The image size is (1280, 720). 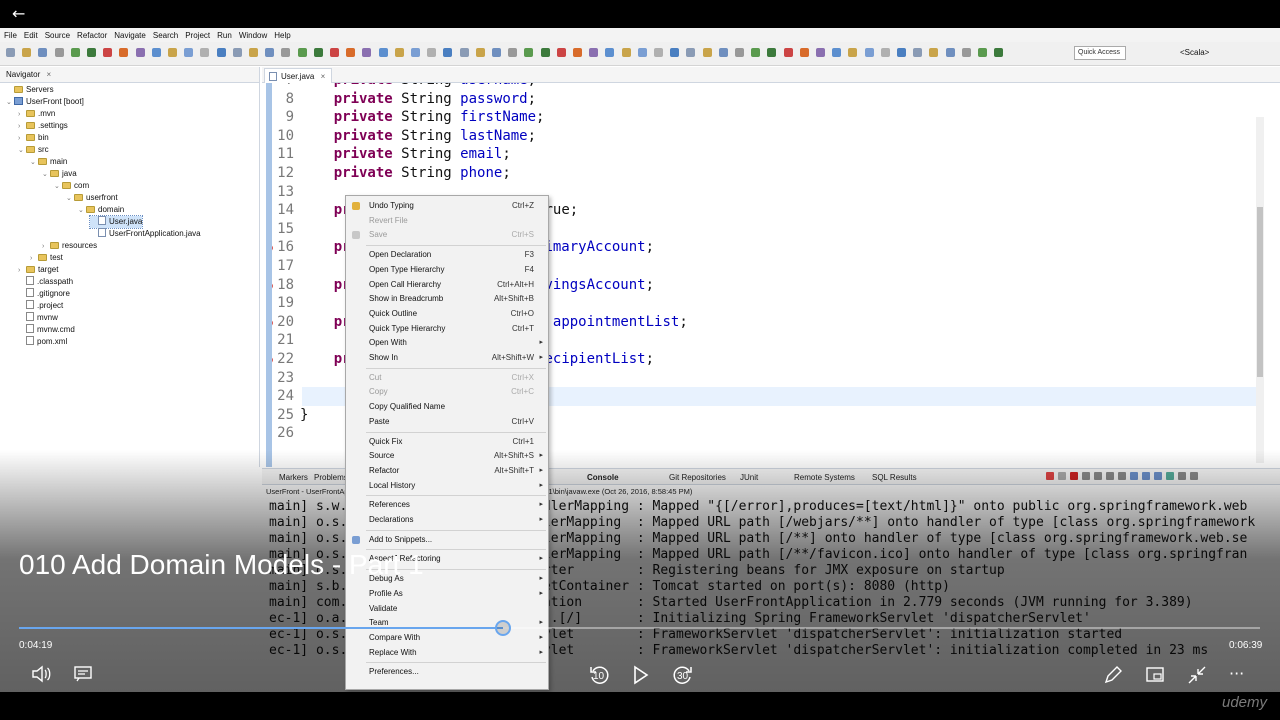 What do you see at coordinates (197, 34) in the screenshot?
I see `menu-project: Project` at bounding box center [197, 34].